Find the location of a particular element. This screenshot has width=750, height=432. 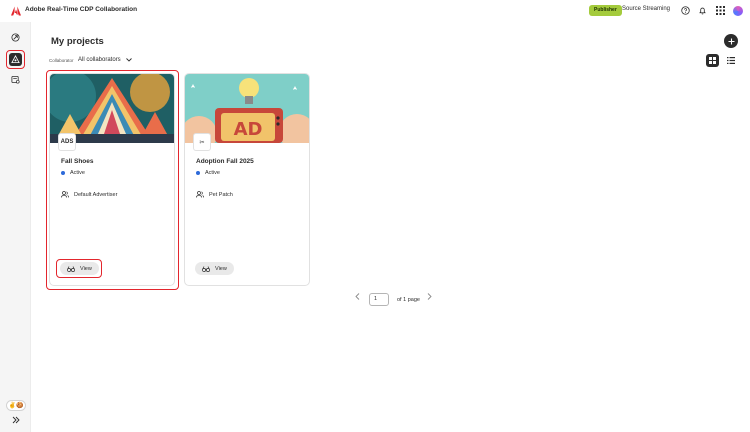

app-title: Adobe Real-Time CDP Collaboration is located at coordinates (81, 9).